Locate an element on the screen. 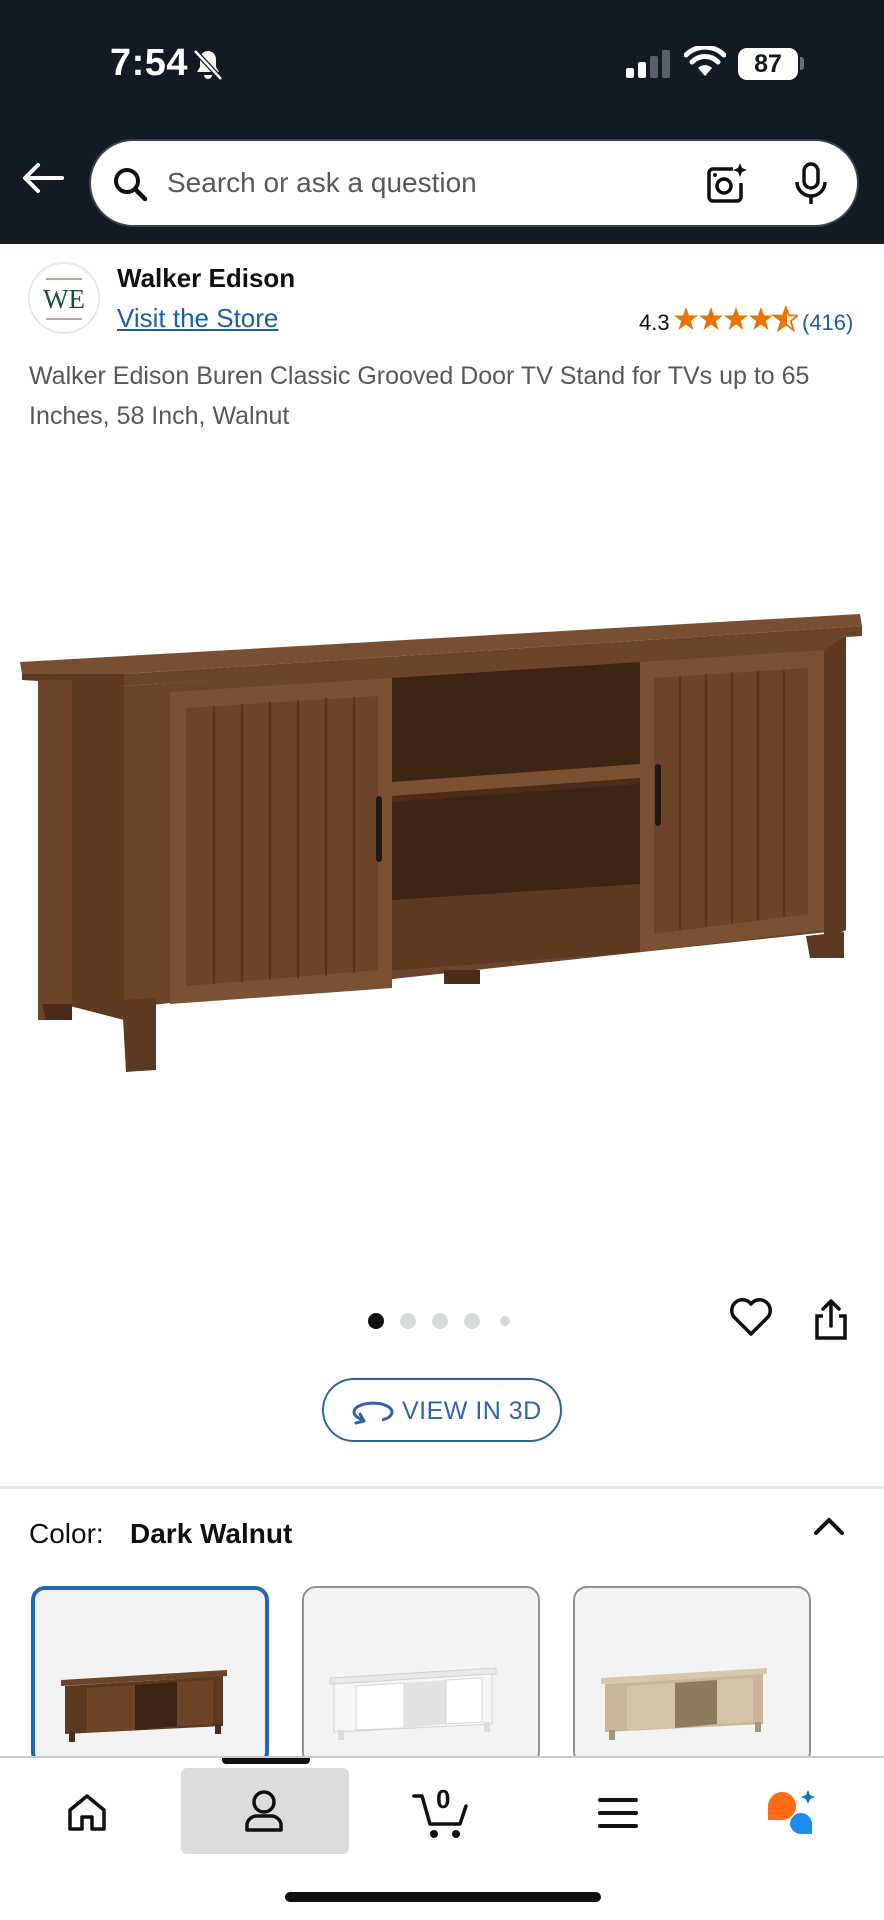 This screenshot has height=1920, width=884. back-arrow-icon is located at coordinates (43, 178).